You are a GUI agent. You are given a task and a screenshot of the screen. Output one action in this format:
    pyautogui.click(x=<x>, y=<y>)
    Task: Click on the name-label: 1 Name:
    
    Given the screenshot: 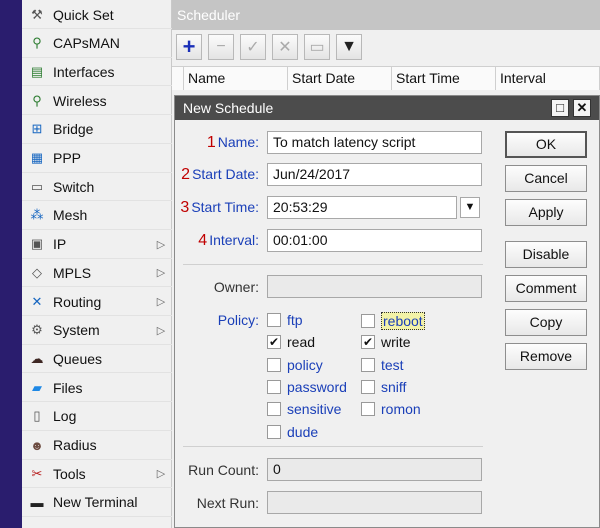 What is the action you would take?
    pyautogui.click(x=232, y=142)
    